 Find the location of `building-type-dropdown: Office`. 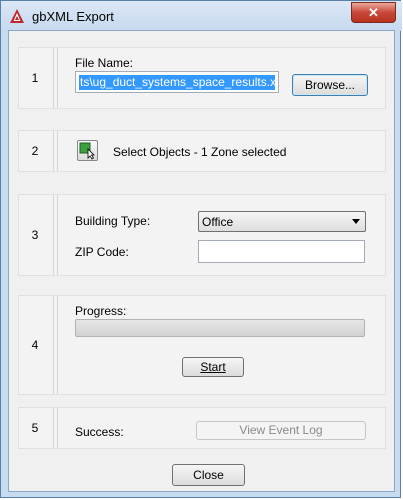

building-type-dropdown: Office is located at coordinates (282, 221).